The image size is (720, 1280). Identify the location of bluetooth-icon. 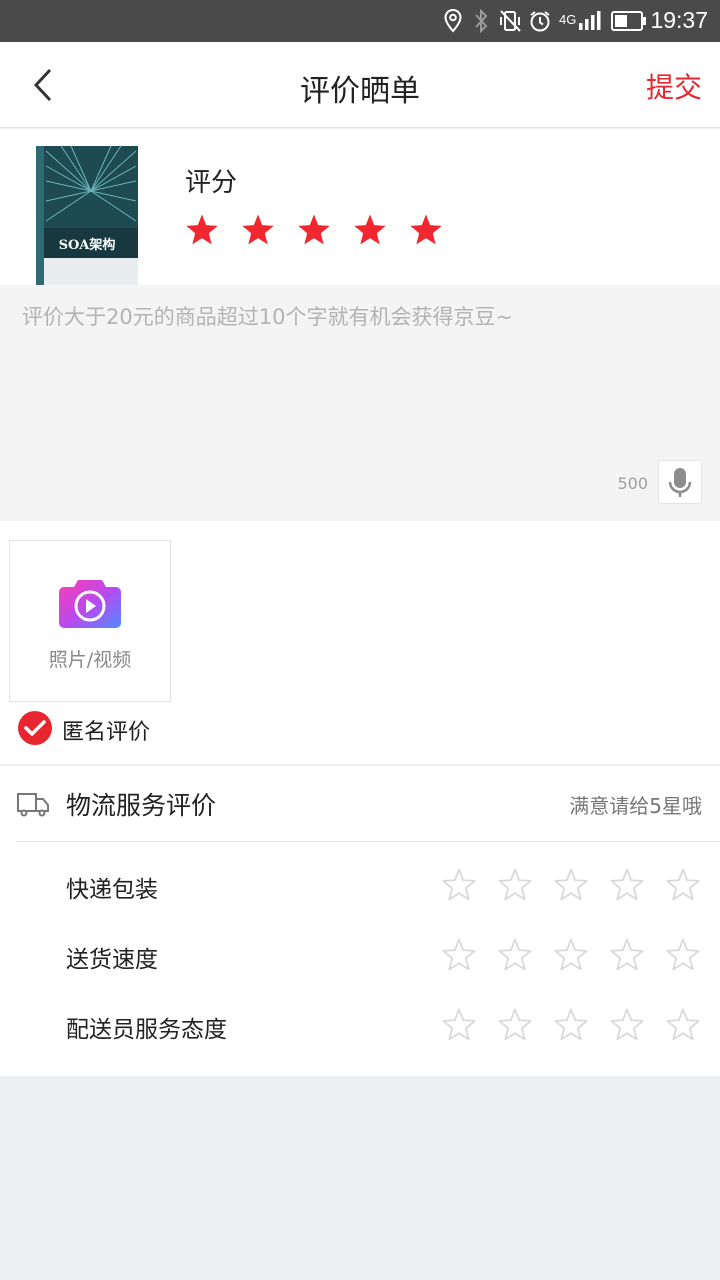
(481, 21).